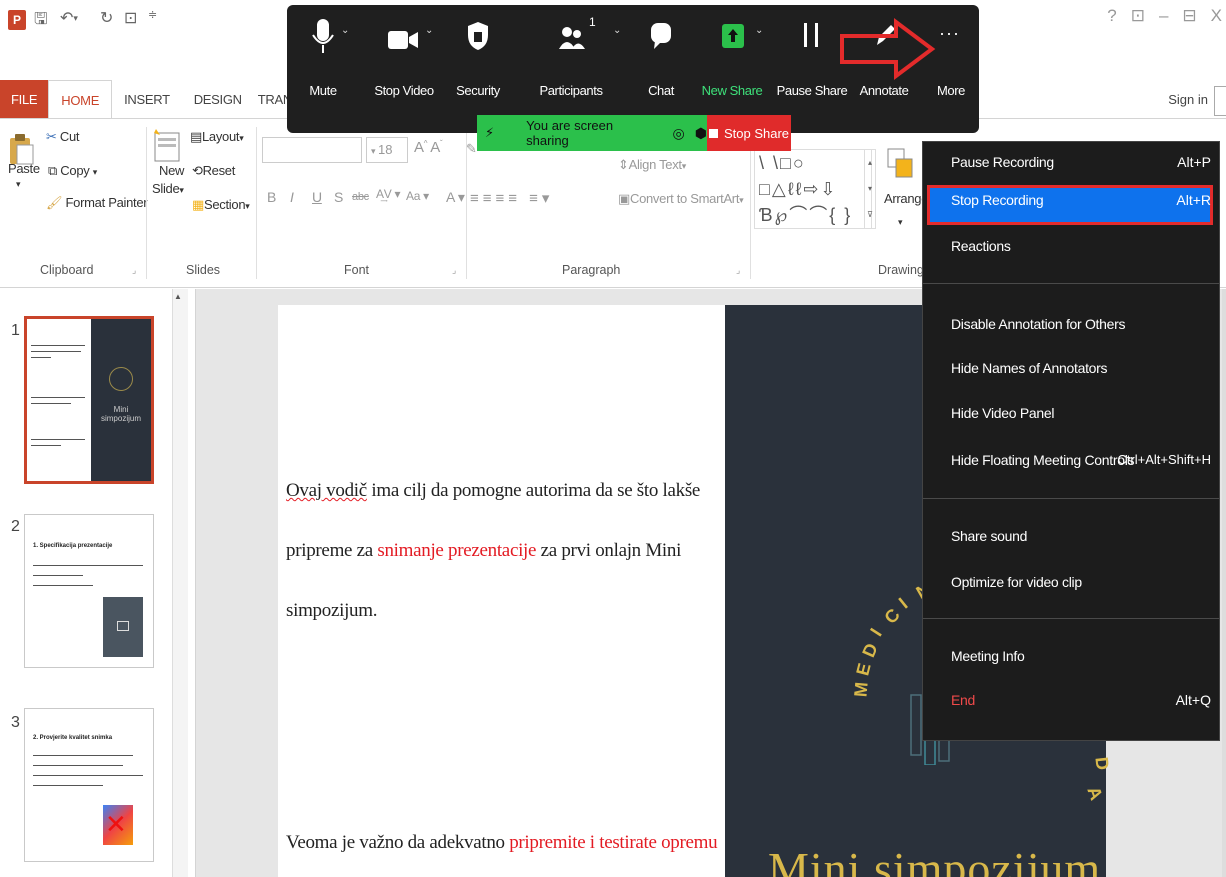 The width and height of the screenshot is (1226, 877). What do you see at coordinates (89, 591) in the screenshot?
I see `slide-thumbnail-2: 1. Specifikacija prezentacije` at bounding box center [89, 591].